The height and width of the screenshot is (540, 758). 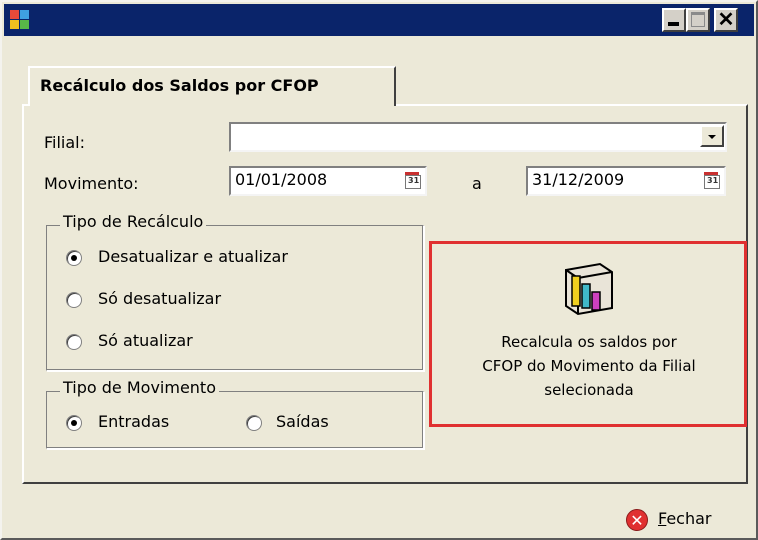 I want to click on date-from-value: 01/01/2008, so click(x=281, y=179).